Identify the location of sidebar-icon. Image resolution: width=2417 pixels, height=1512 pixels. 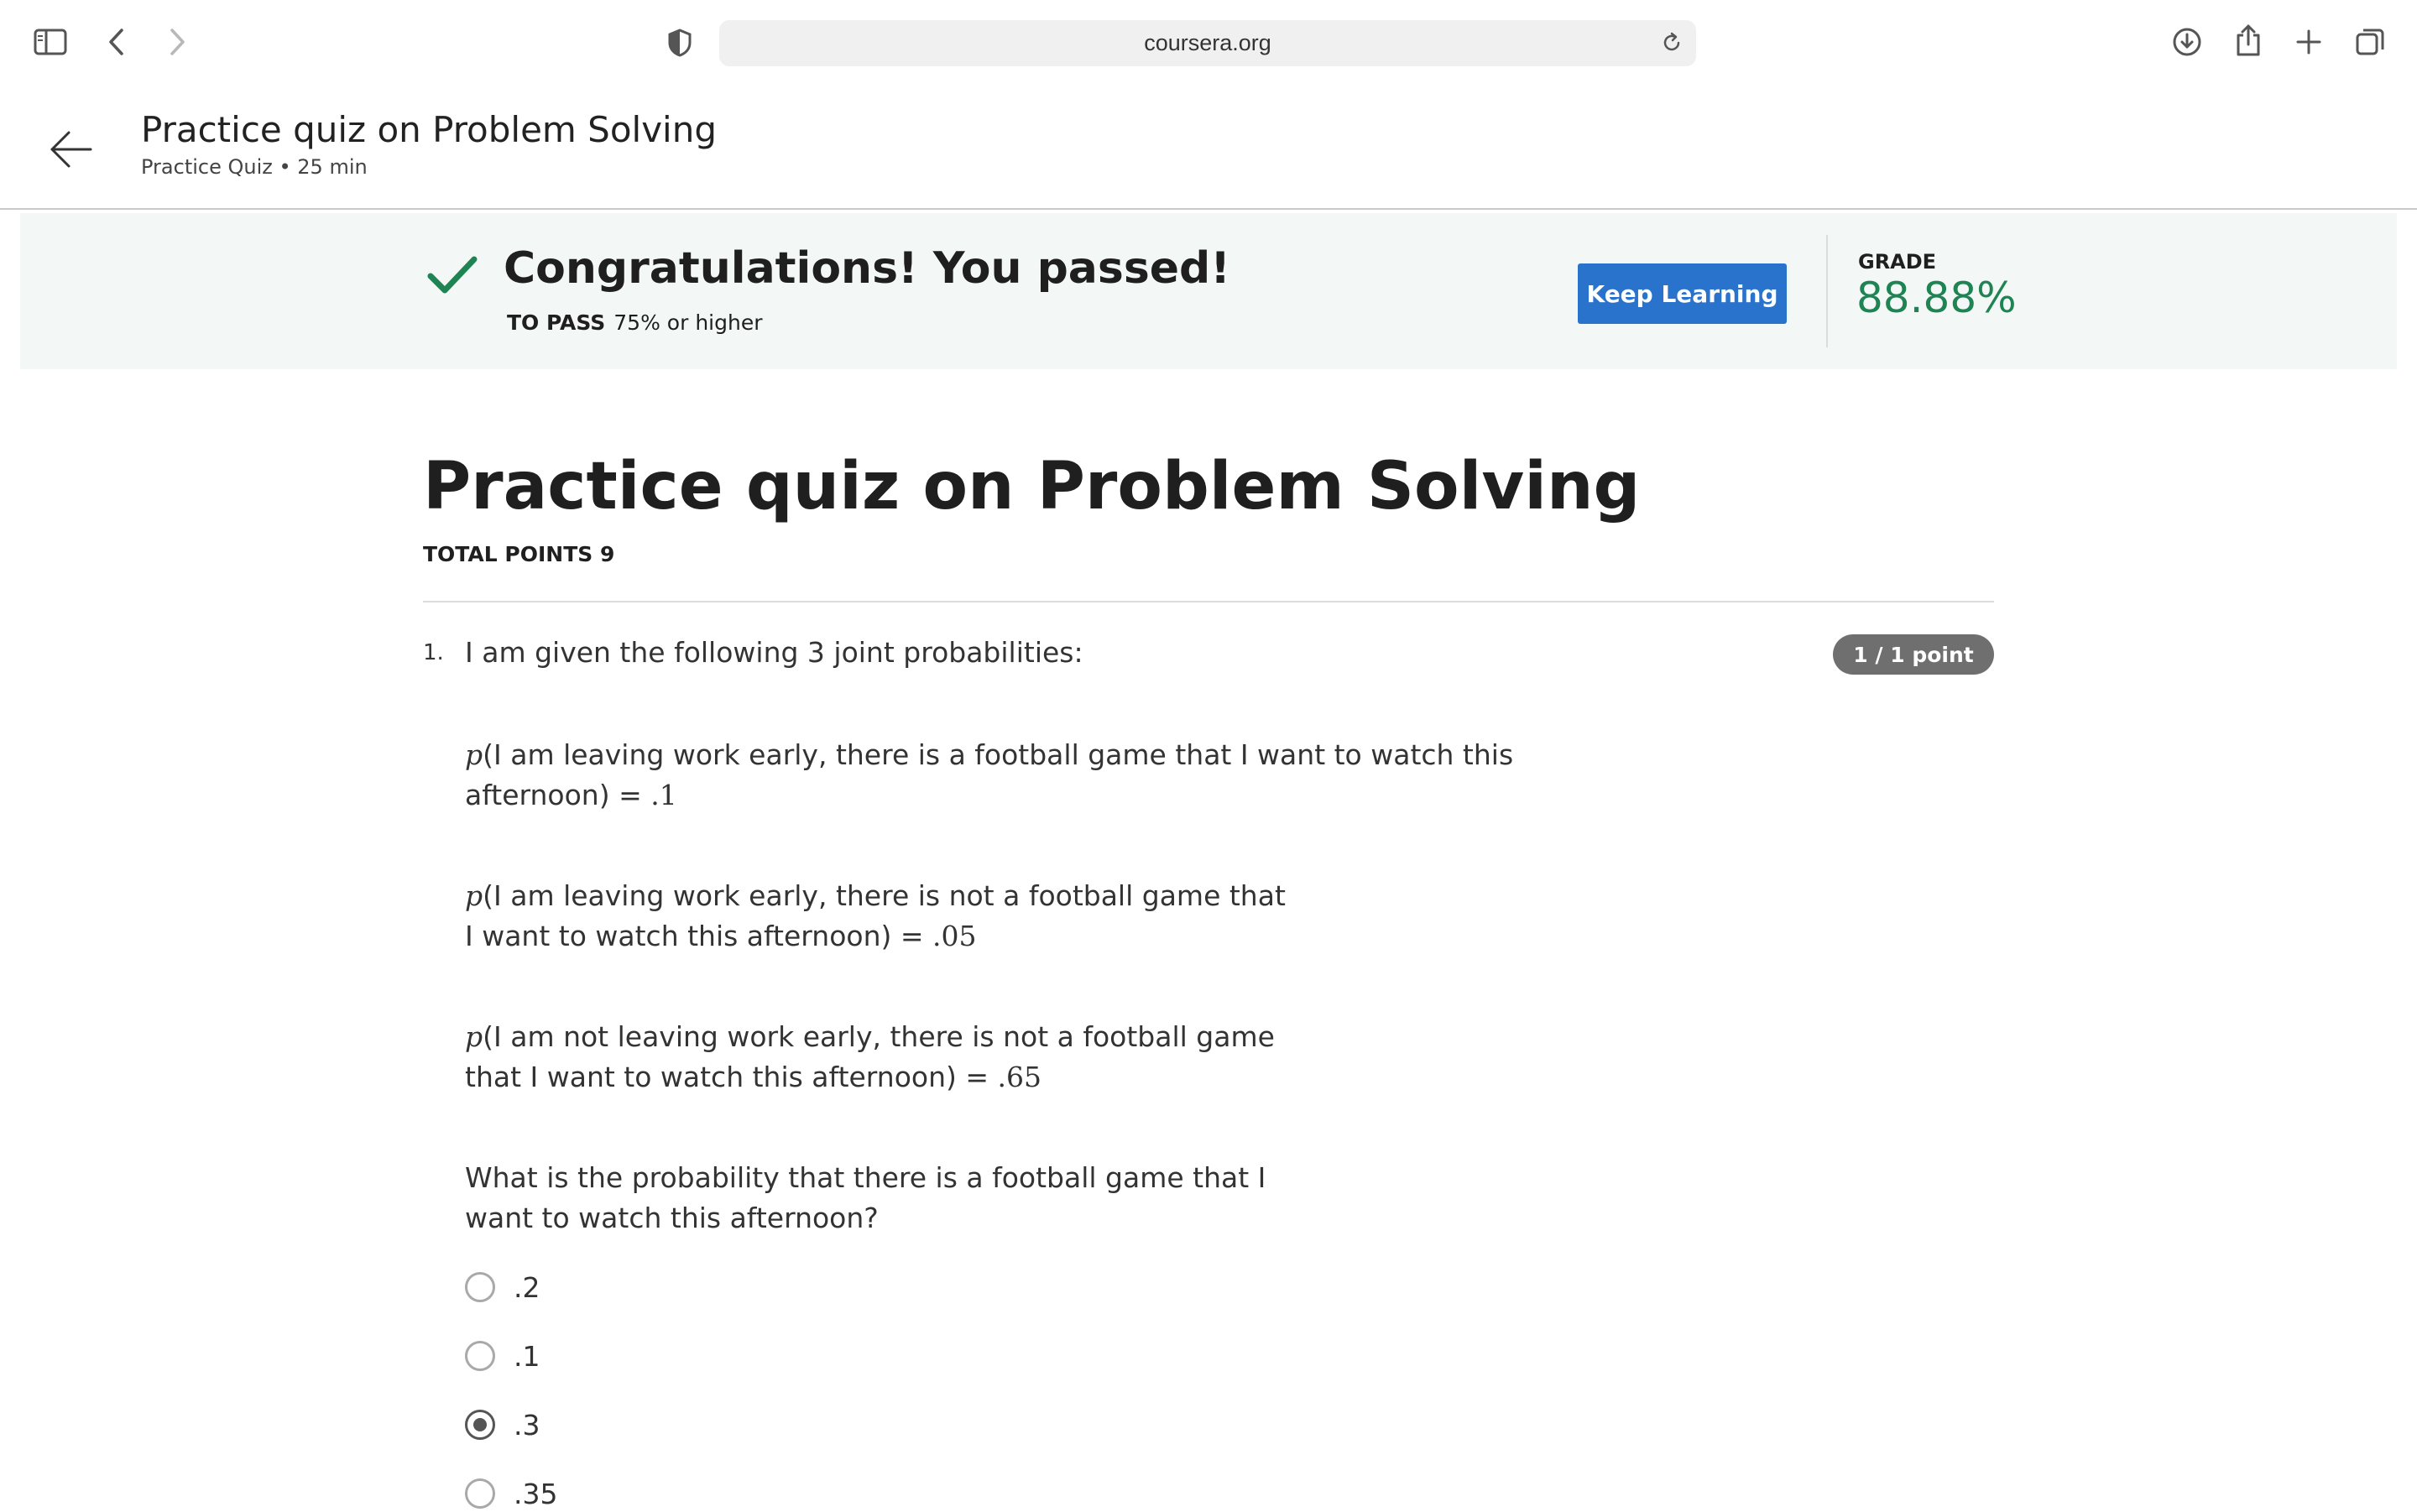
(50, 42).